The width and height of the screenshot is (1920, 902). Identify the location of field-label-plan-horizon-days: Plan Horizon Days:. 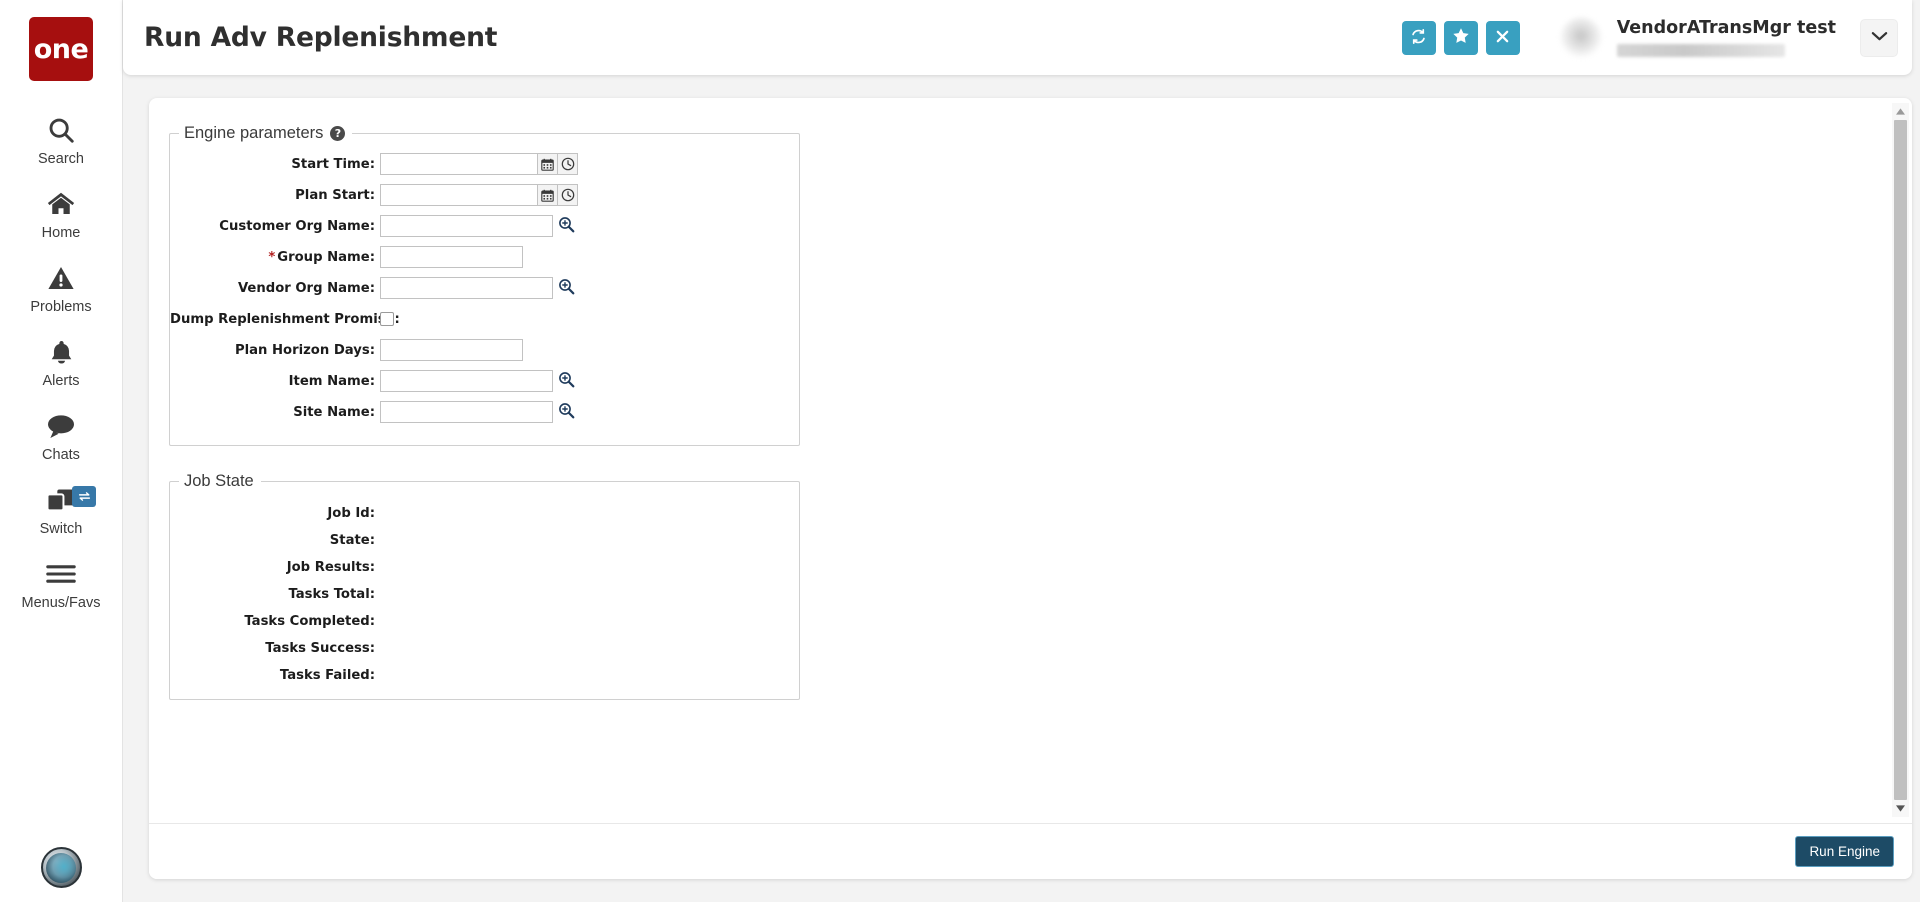
(304, 350).